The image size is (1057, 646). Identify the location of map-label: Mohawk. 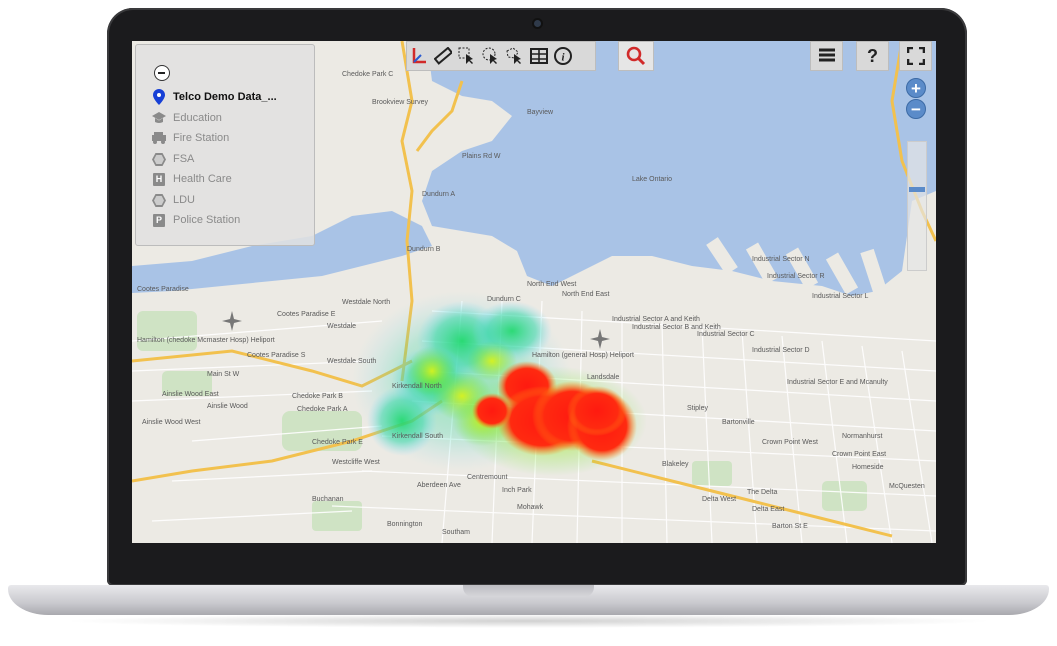
(530, 507).